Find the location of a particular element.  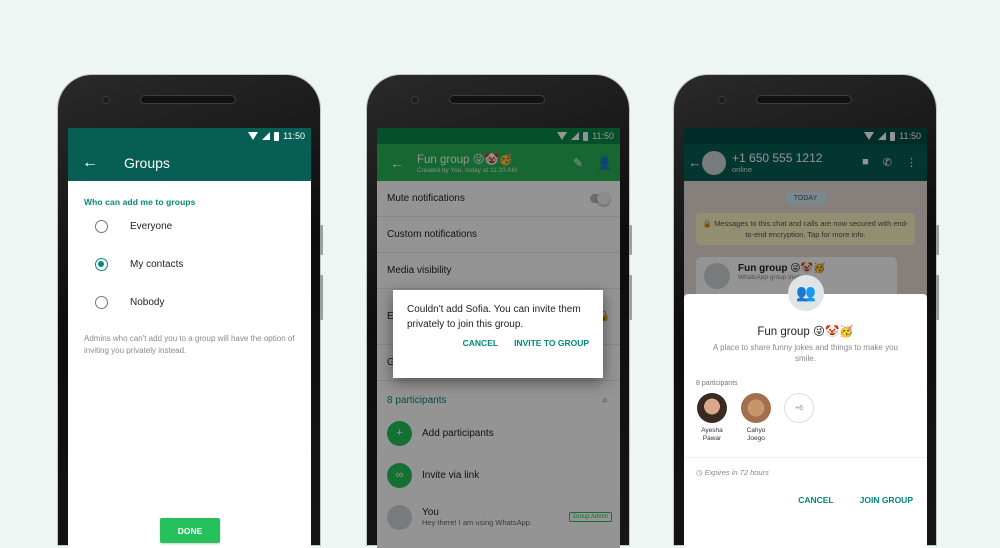

battery-icon is located at coordinates (277, 136).